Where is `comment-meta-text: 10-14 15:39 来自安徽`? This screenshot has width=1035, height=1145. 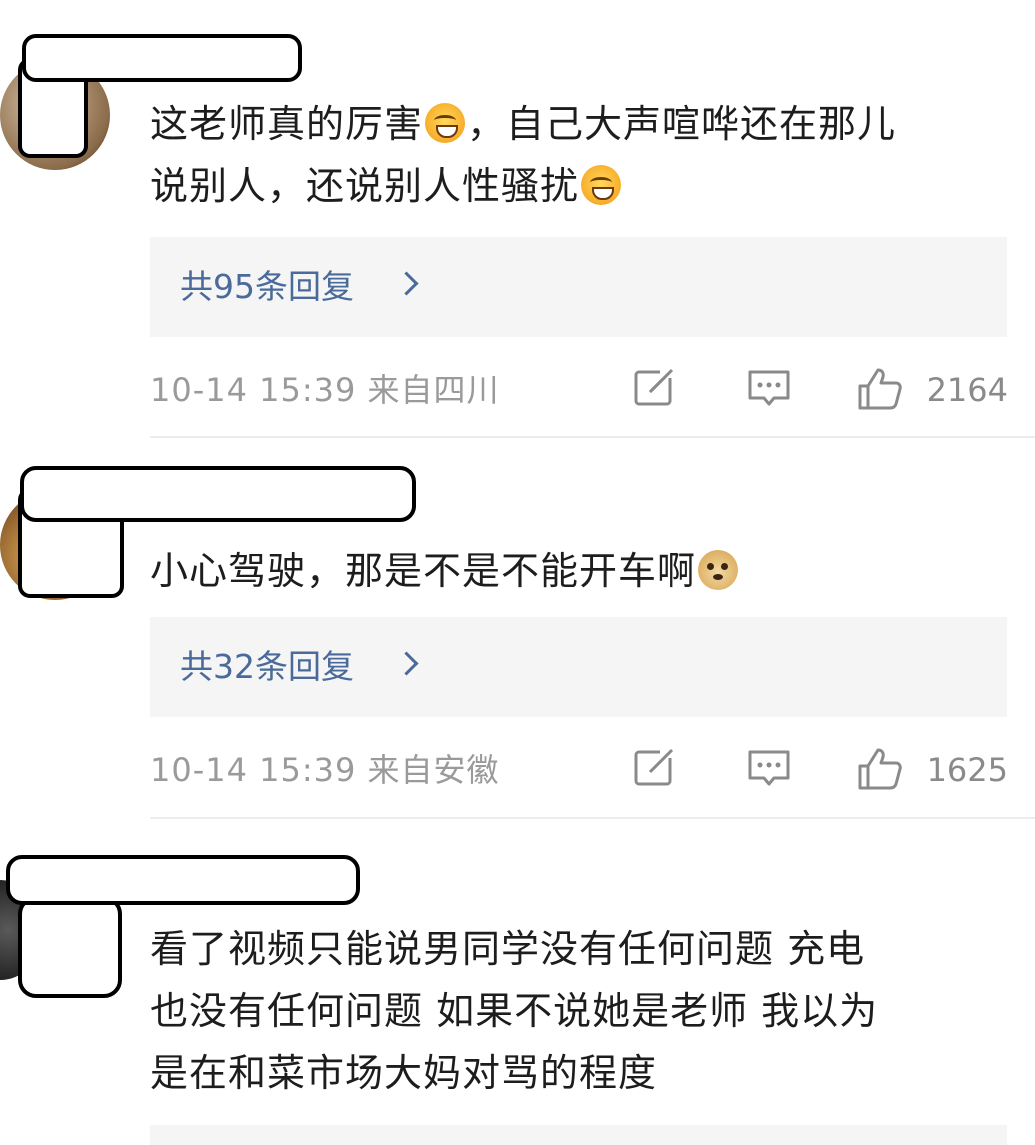 comment-meta-text: 10-14 15:39 来自安徽 is located at coordinates (325, 770).